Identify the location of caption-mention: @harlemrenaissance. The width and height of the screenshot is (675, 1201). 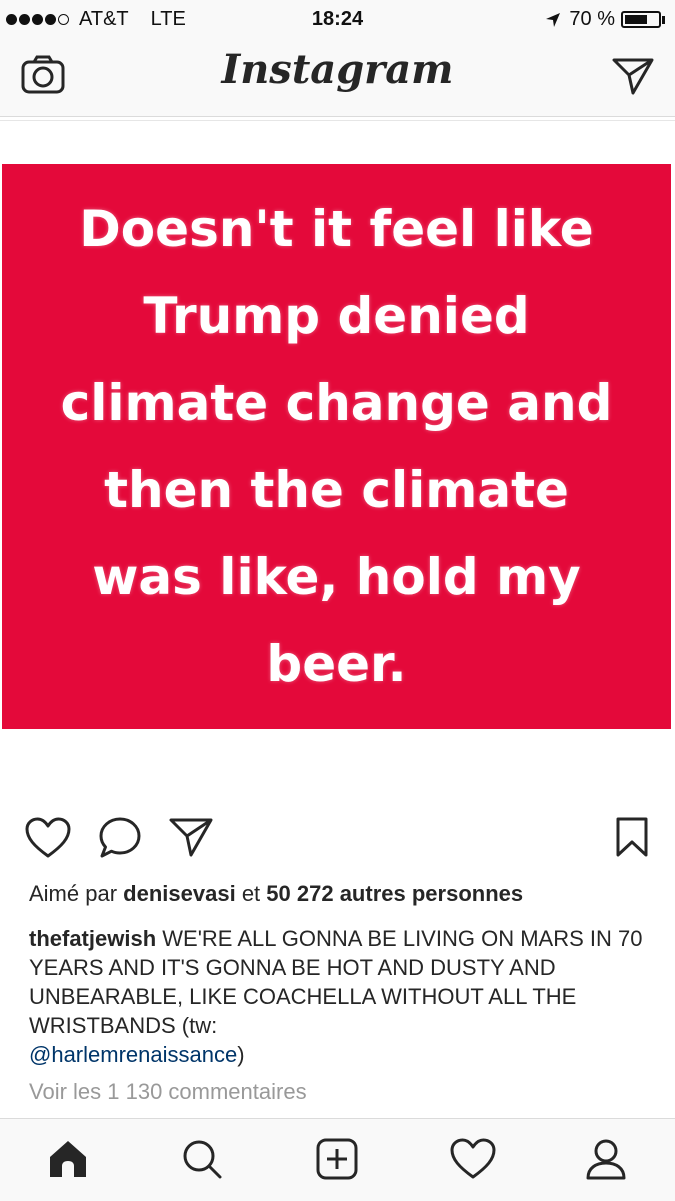
(133, 1054).